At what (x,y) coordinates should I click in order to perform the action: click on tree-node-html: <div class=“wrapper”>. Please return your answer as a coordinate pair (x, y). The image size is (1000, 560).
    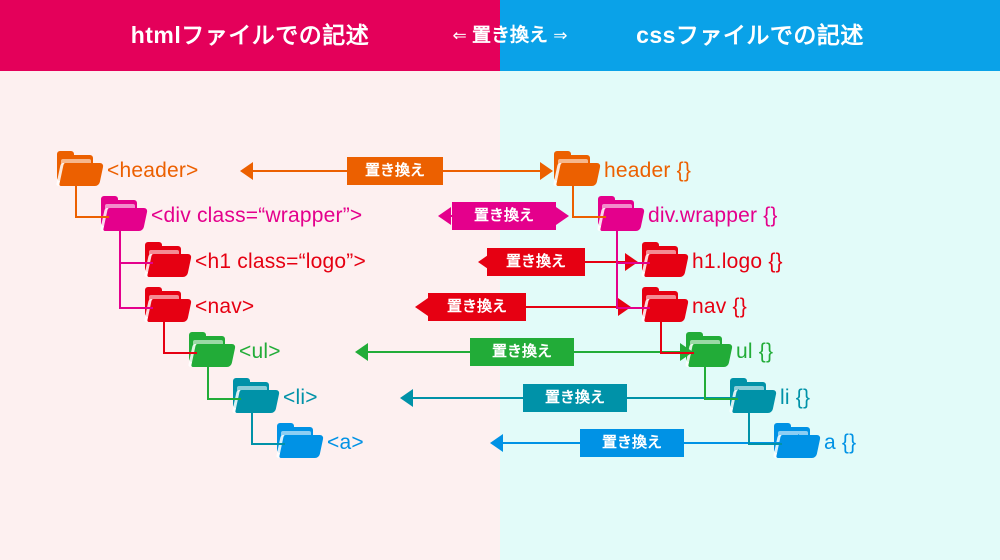
    Looking at the image, I should click on (230, 216).